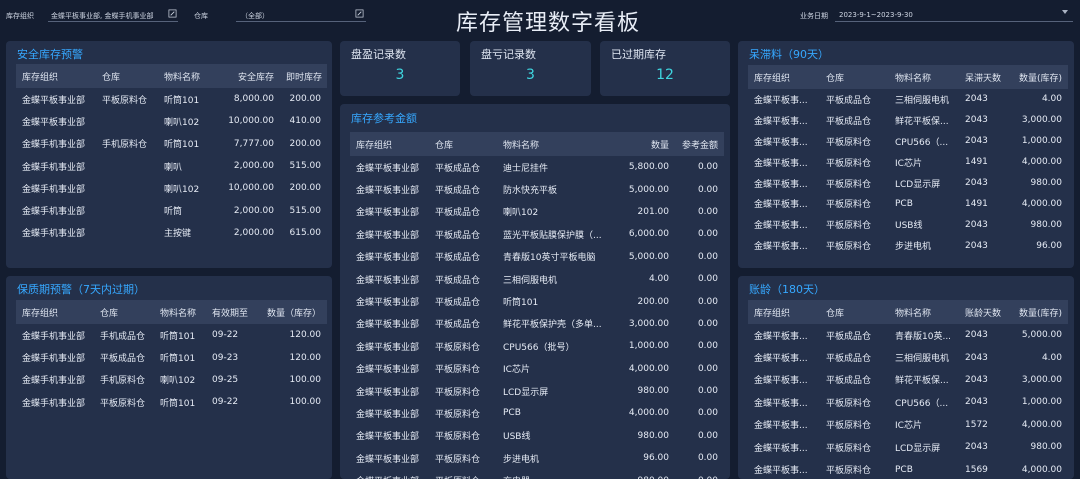 This screenshot has height=479, width=1080. What do you see at coordinates (305, 402) in the screenshot?
I see `table-cell: 100.00` at bounding box center [305, 402].